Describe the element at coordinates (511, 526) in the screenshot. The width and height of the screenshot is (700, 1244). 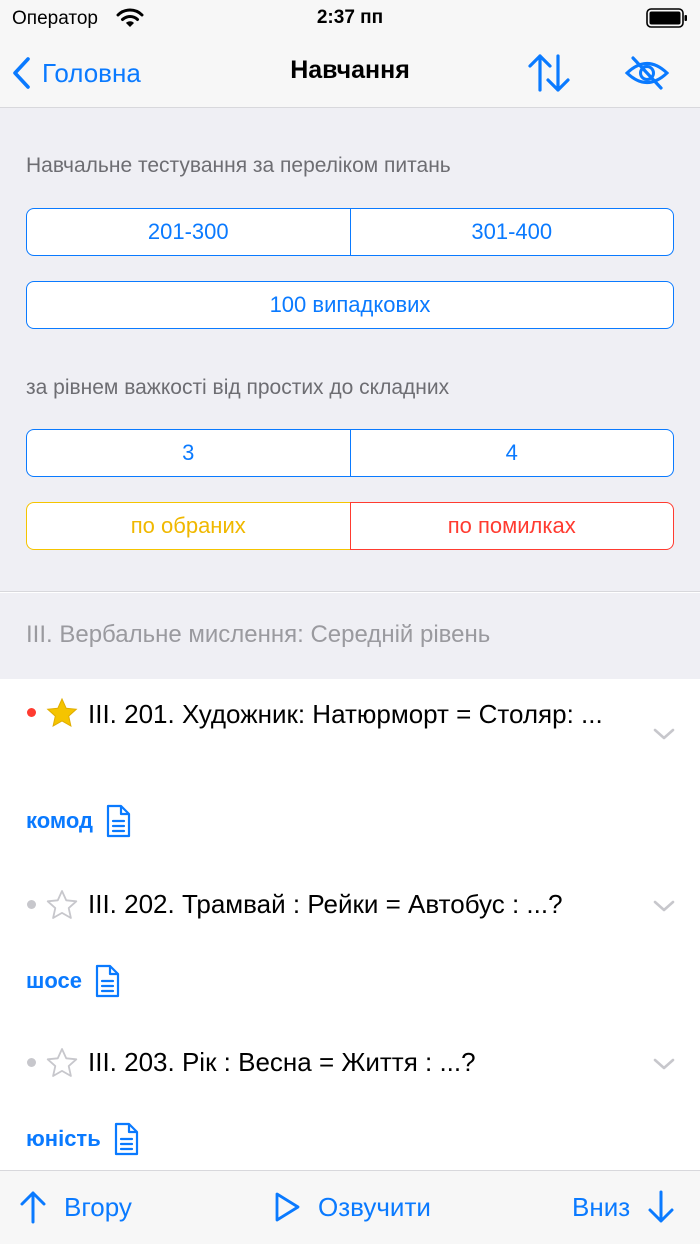
I see `mistakes-button: по помилках` at that location.